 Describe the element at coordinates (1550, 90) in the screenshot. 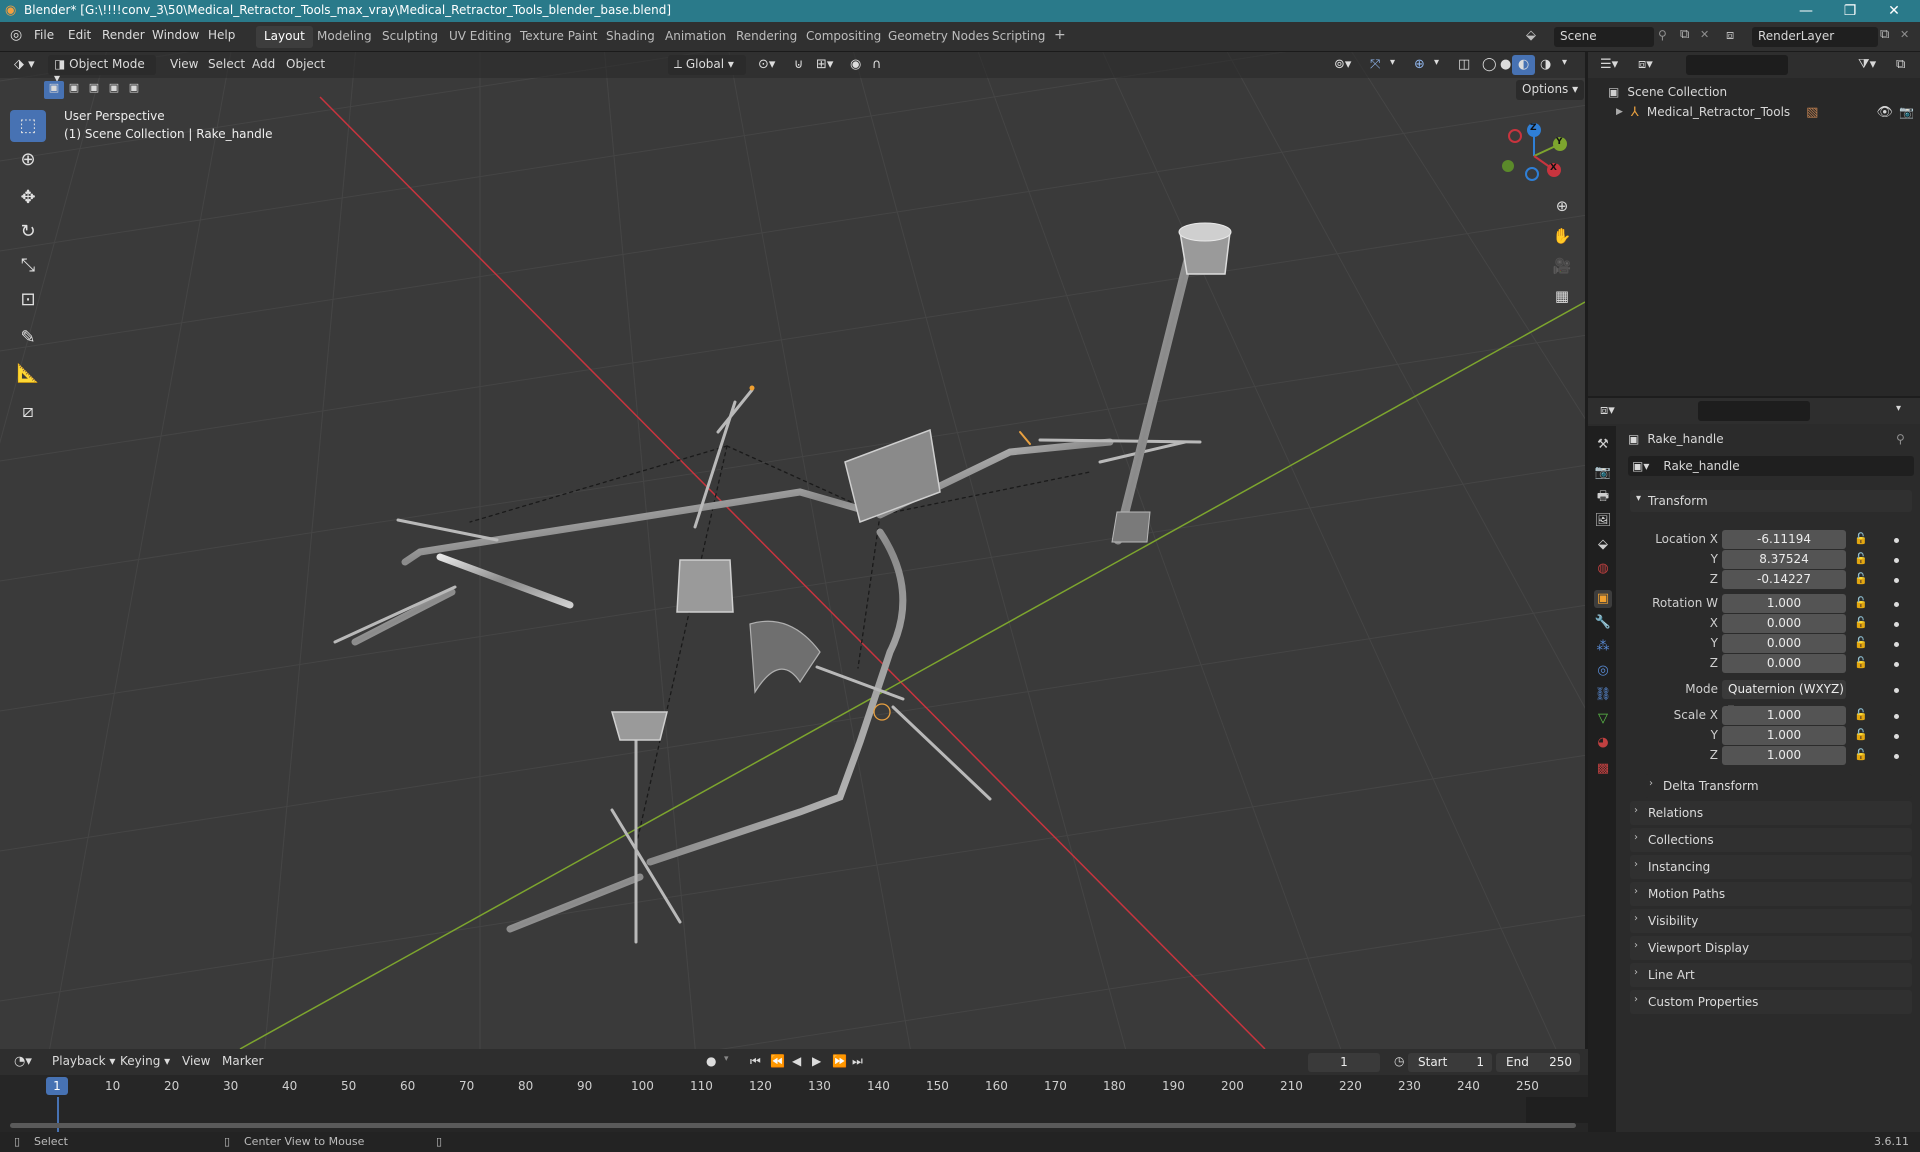

I see `options-dropdown: Options ▾` at that location.